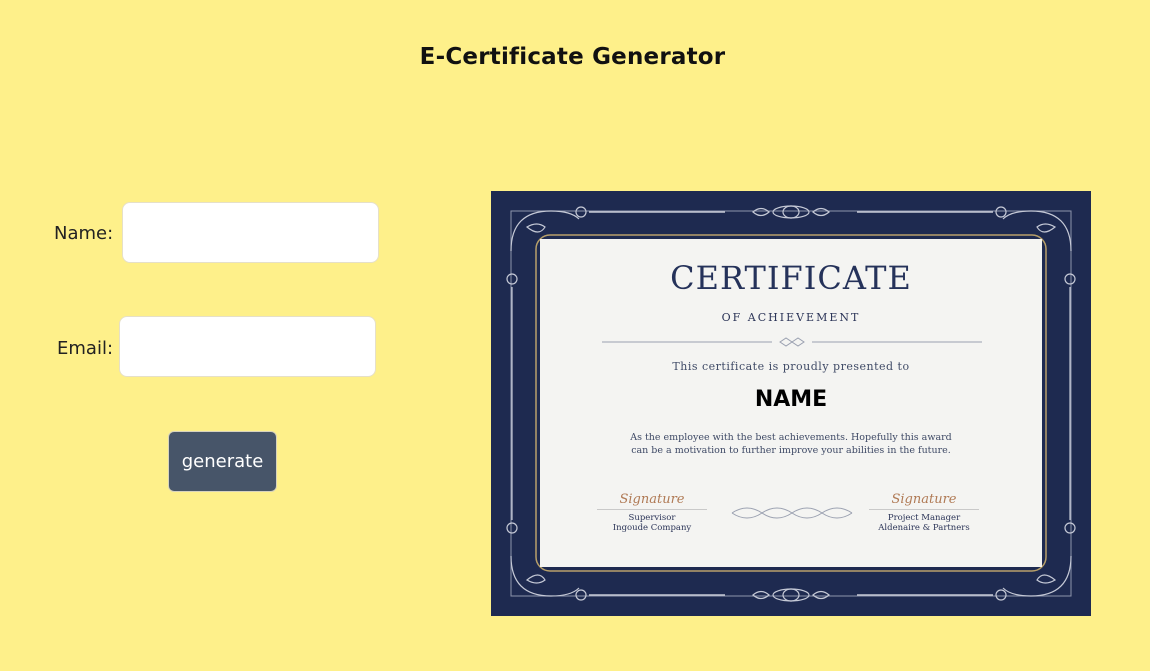 The width and height of the screenshot is (1150, 671). What do you see at coordinates (247, 346) in the screenshot?
I see `email-input` at bounding box center [247, 346].